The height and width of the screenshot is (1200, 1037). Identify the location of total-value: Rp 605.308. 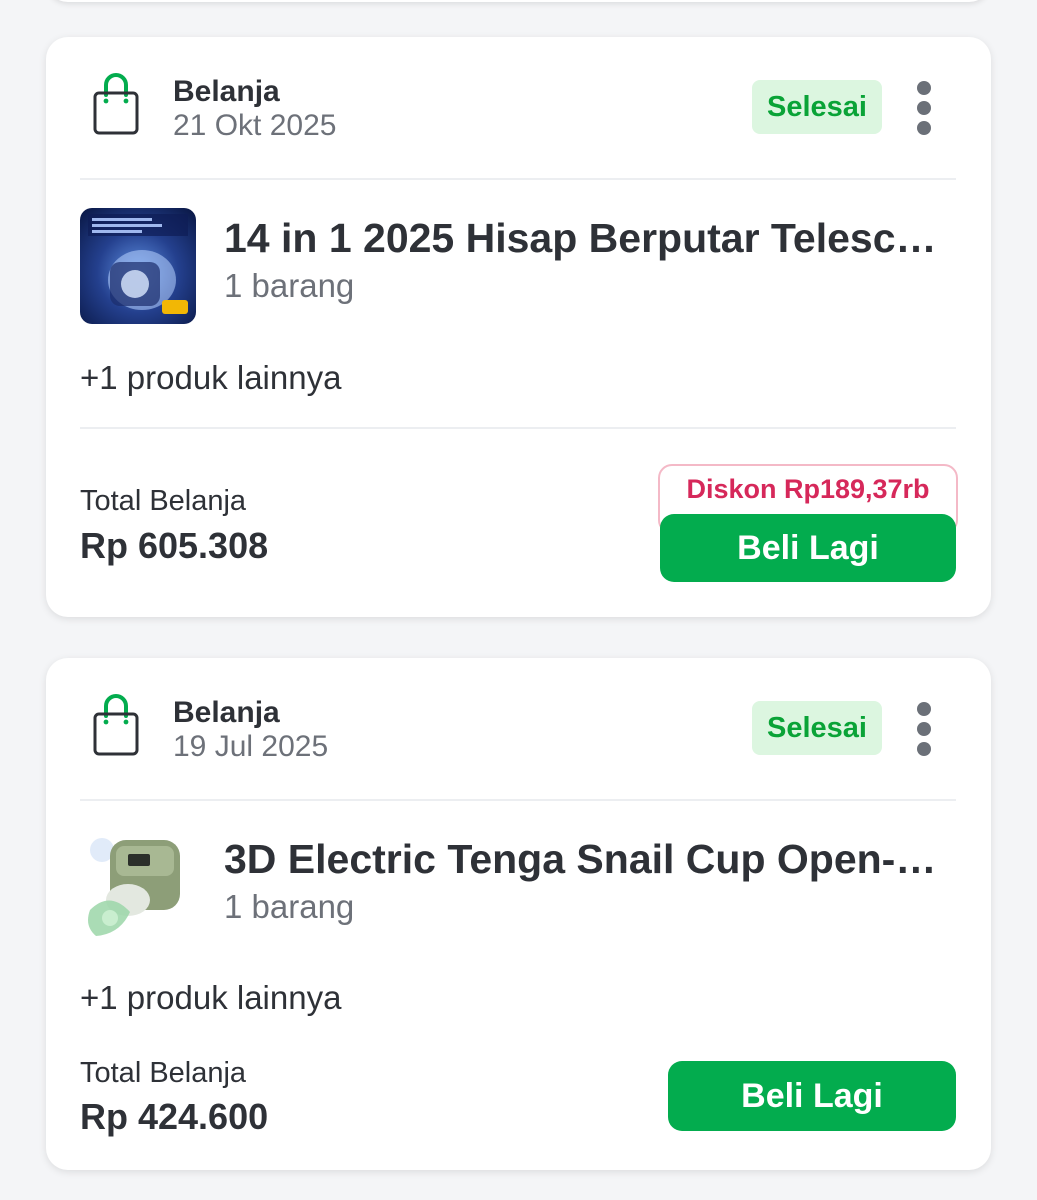
(174, 545).